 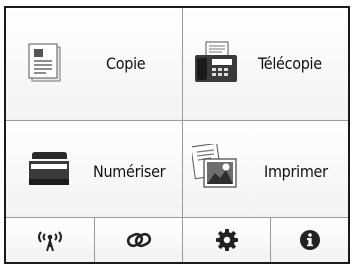 I want to click on fax-machine-icon, so click(x=216, y=61).